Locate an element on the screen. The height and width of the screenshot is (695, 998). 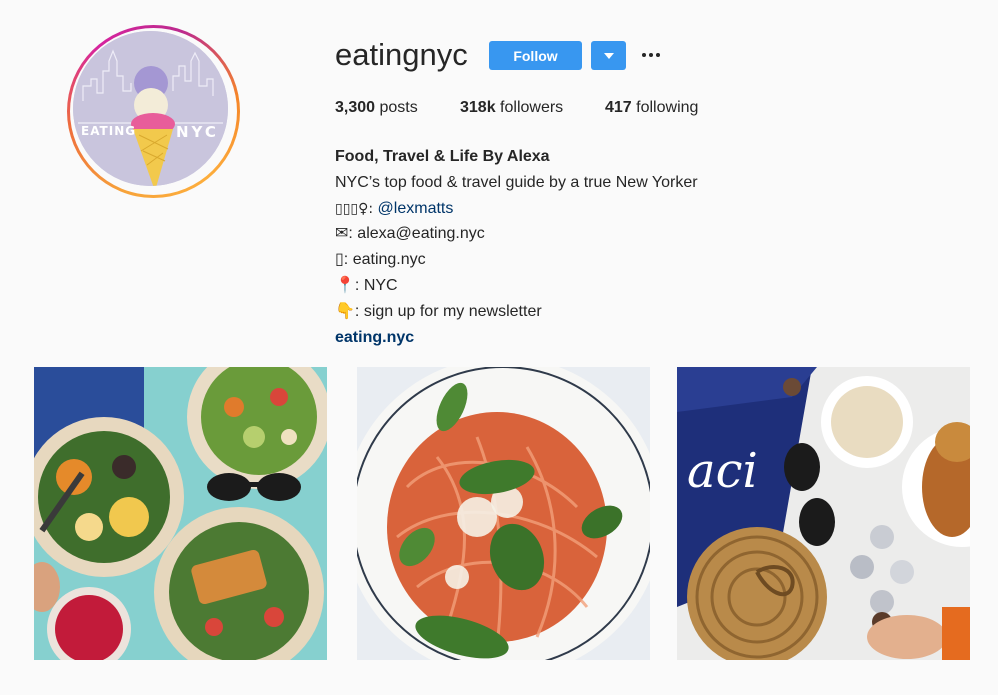
bio-website-link: eating.nyc is located at coordinates (516, 338).